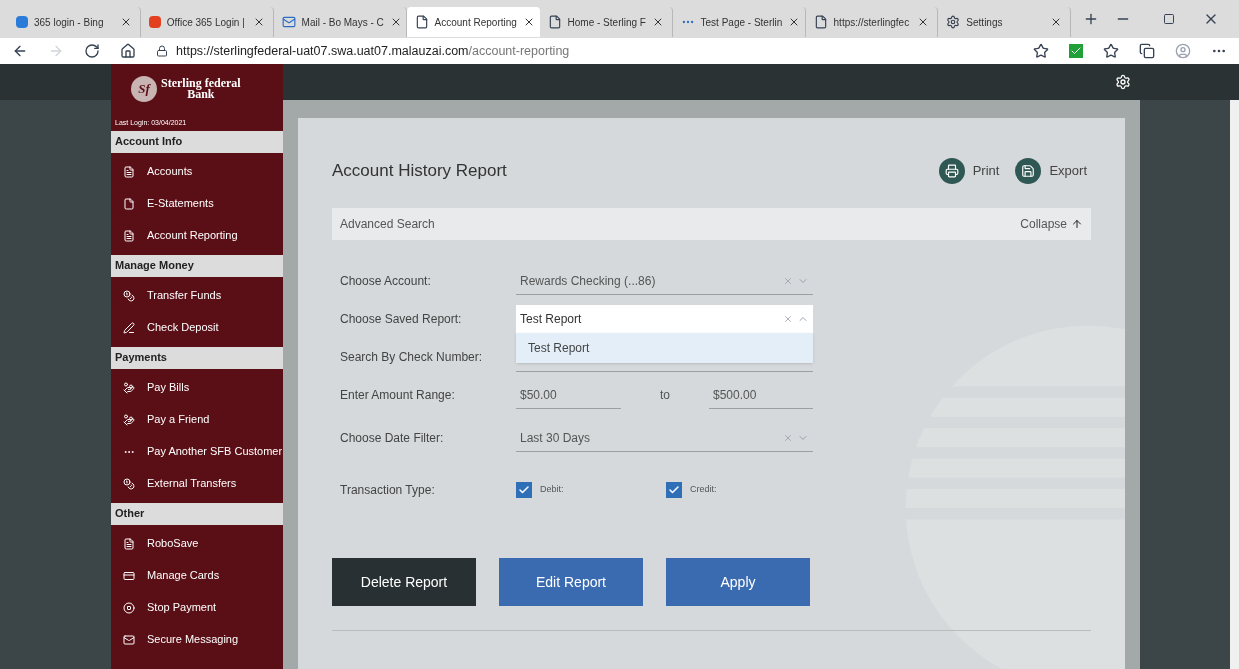 The height and width of the screenshot is (669, 1239). I want to click on print-button: Print, so click(969, 171).